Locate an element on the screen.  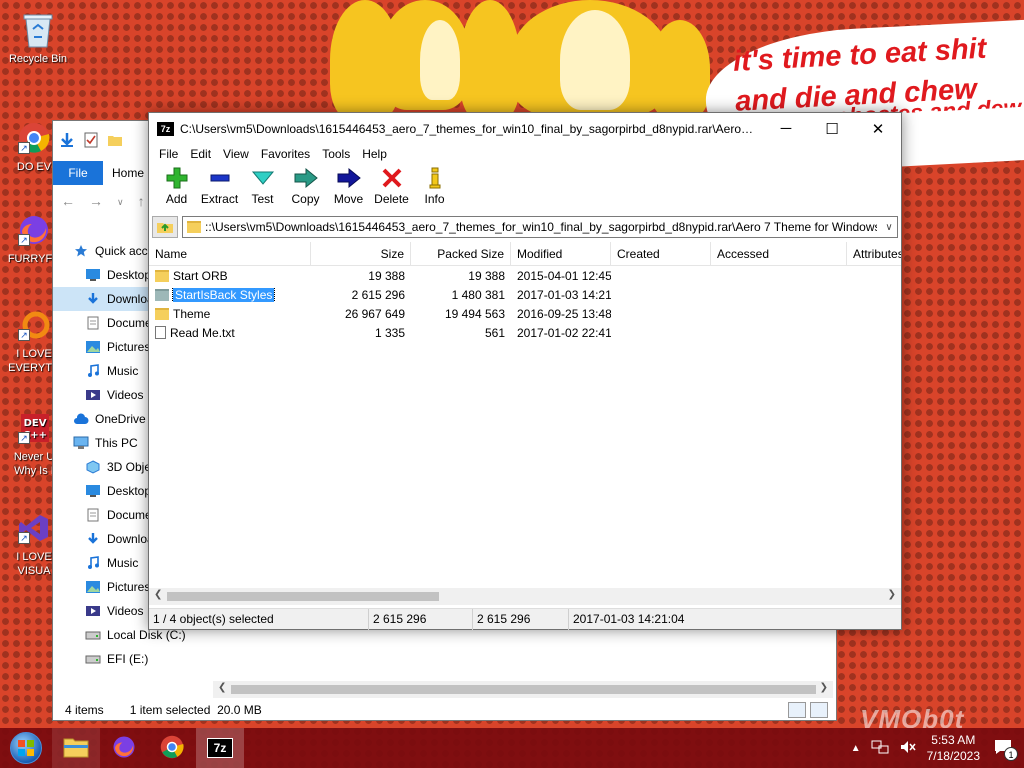
taskbar-file-explorer is located at coordinates (76, 748).